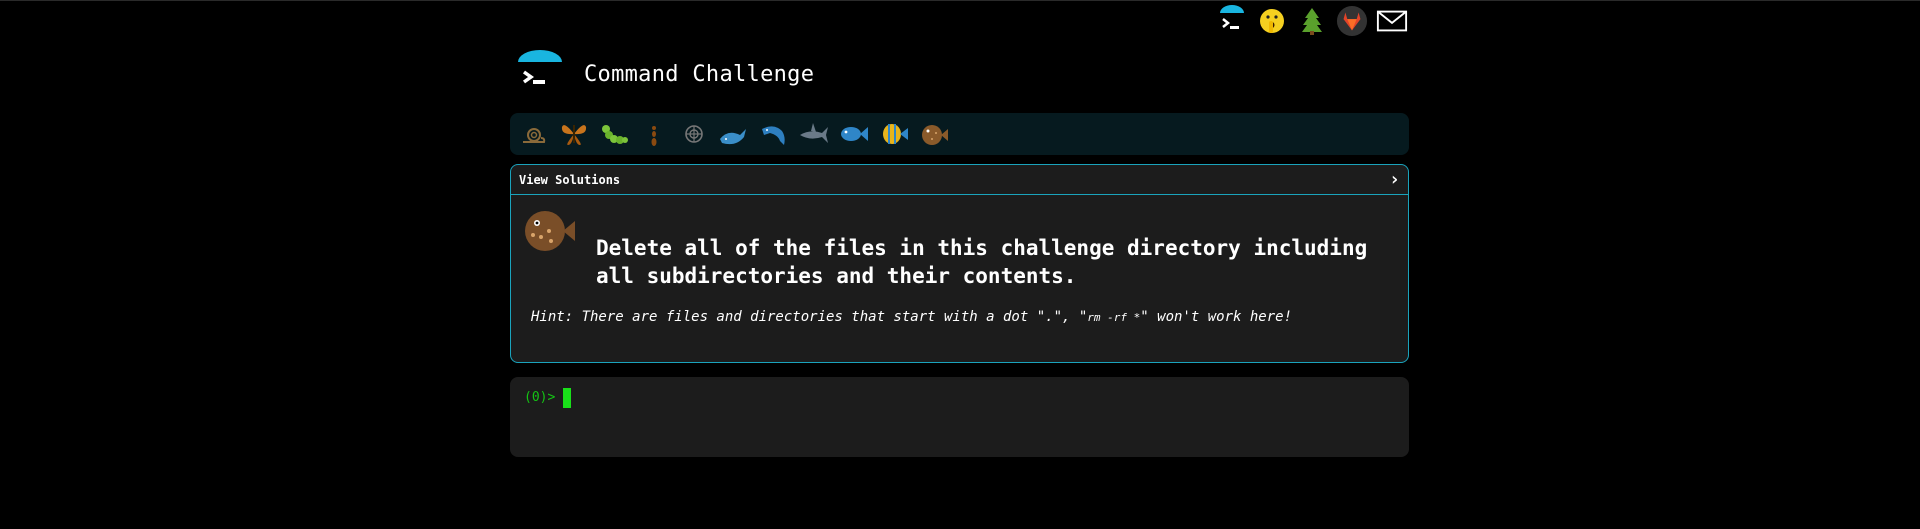 Image resolution: width=1920 pixels, height=529 pixels. Describe the element at coordinates (1394, 179) in the screenshot. I see `chevron-right-icon: ›` at that location.